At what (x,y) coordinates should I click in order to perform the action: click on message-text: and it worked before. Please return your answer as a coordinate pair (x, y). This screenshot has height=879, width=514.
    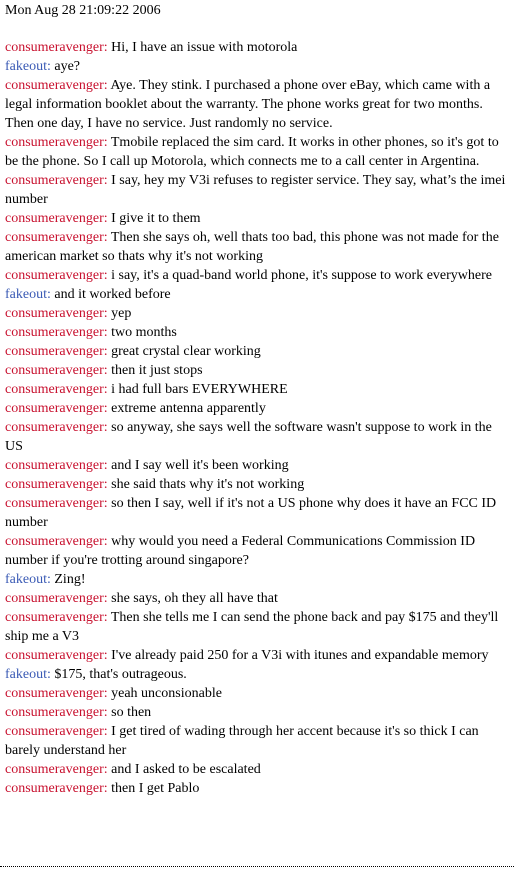
    Looking at the image, I should click on (110, 294).